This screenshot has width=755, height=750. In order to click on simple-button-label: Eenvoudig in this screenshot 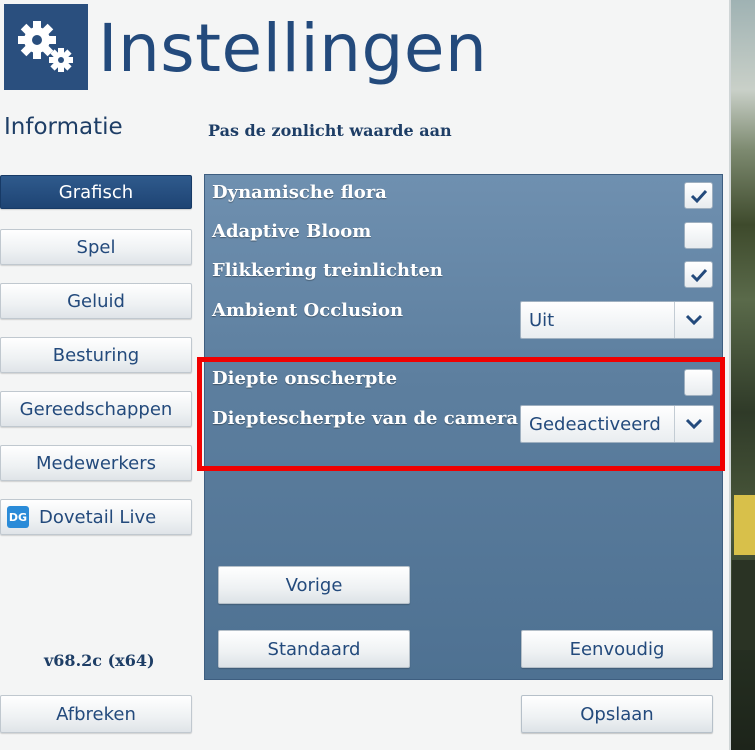, I will do `click(617, 649)`.